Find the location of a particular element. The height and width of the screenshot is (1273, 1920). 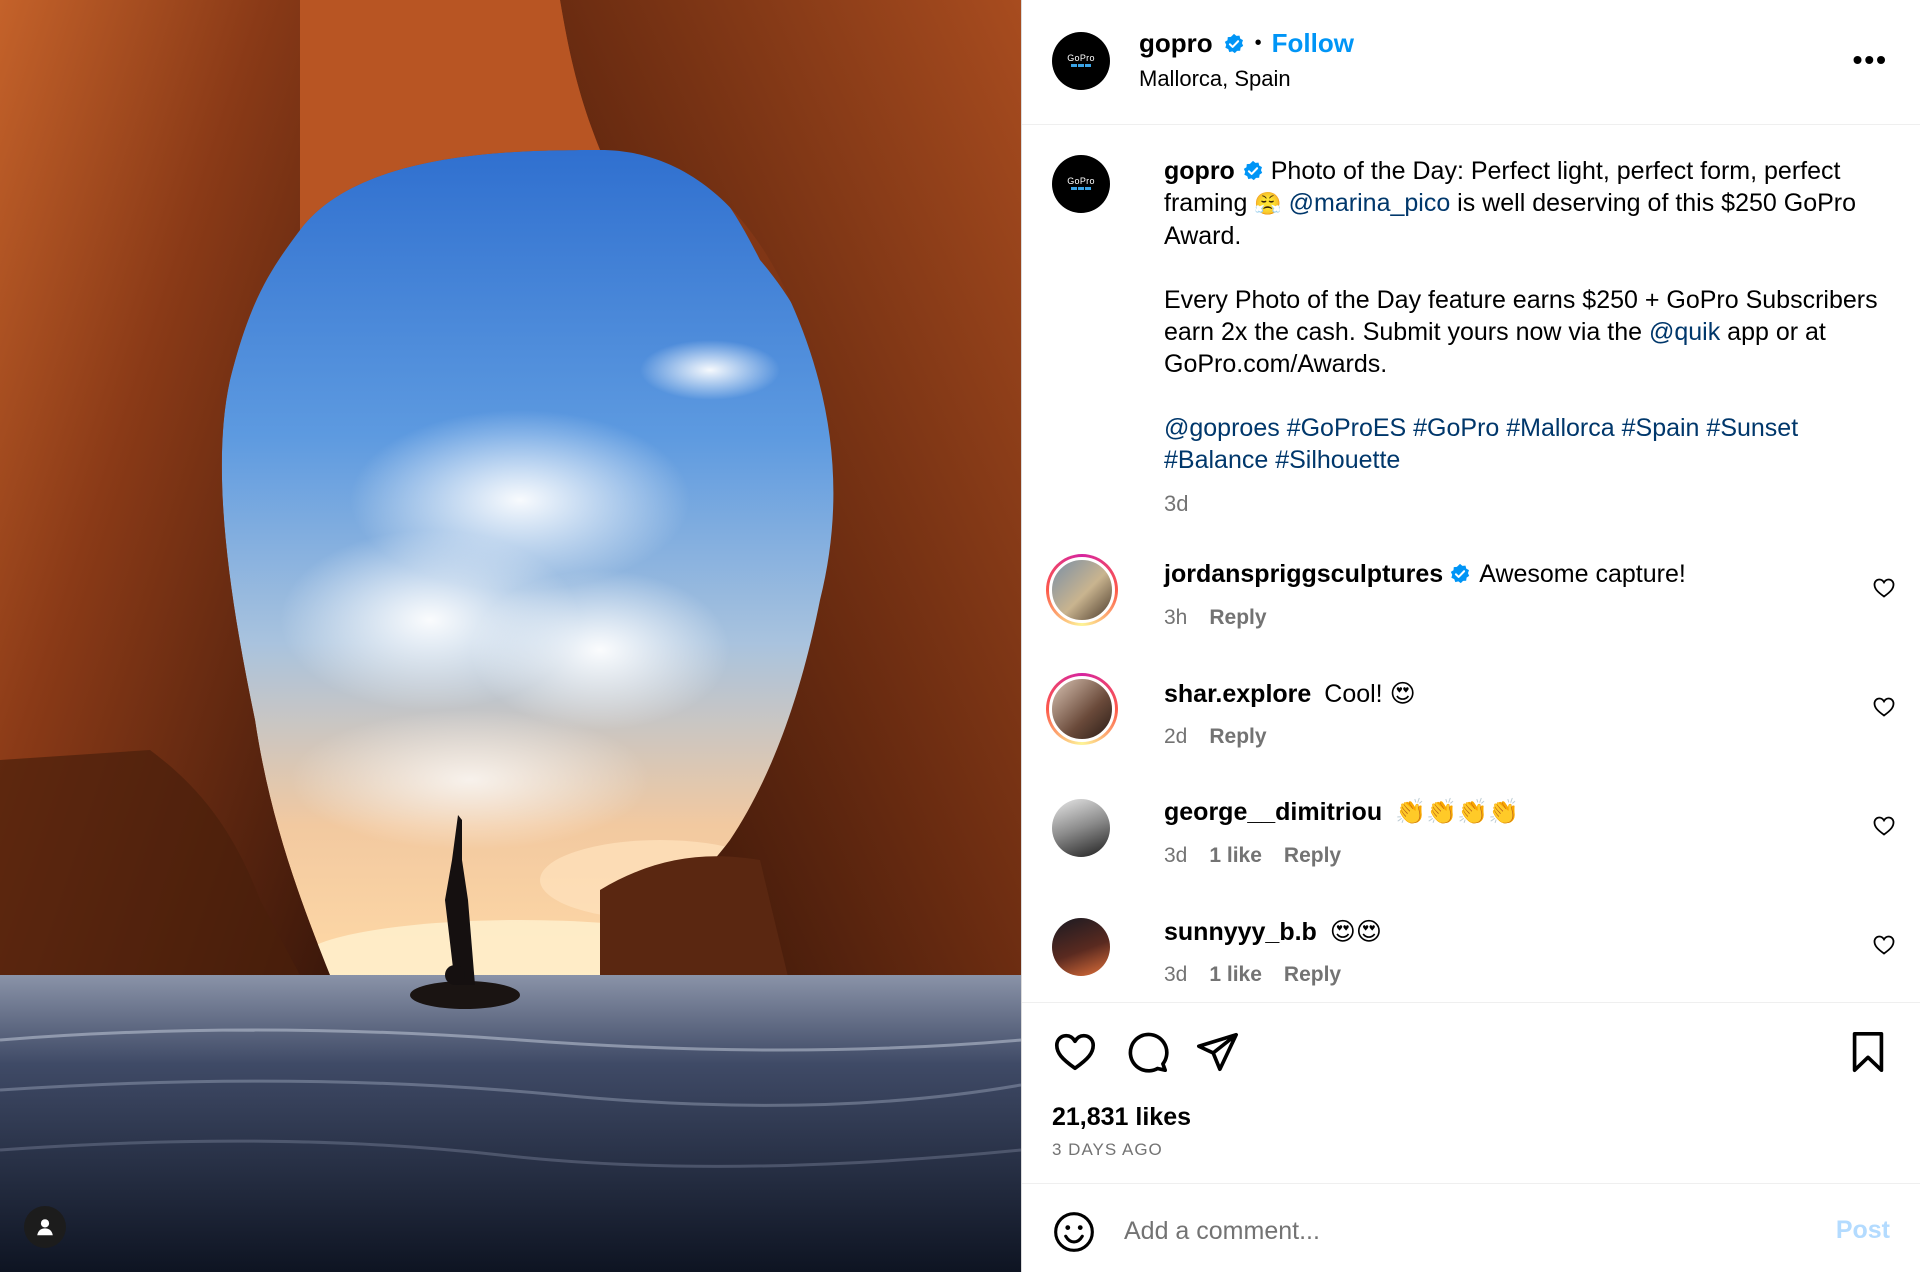

comment-icon is located at coordinates (1147, 1052).